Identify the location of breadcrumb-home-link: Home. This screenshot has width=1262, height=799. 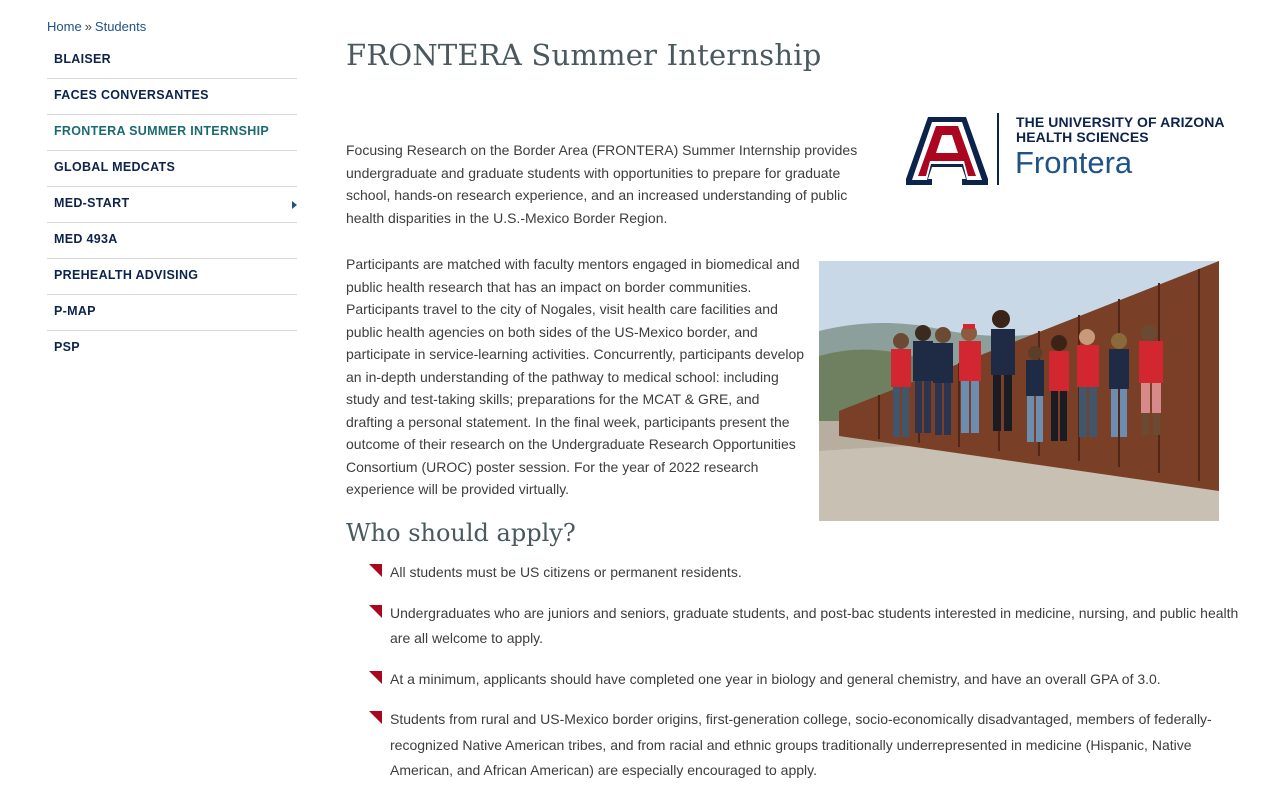
(64, 26).